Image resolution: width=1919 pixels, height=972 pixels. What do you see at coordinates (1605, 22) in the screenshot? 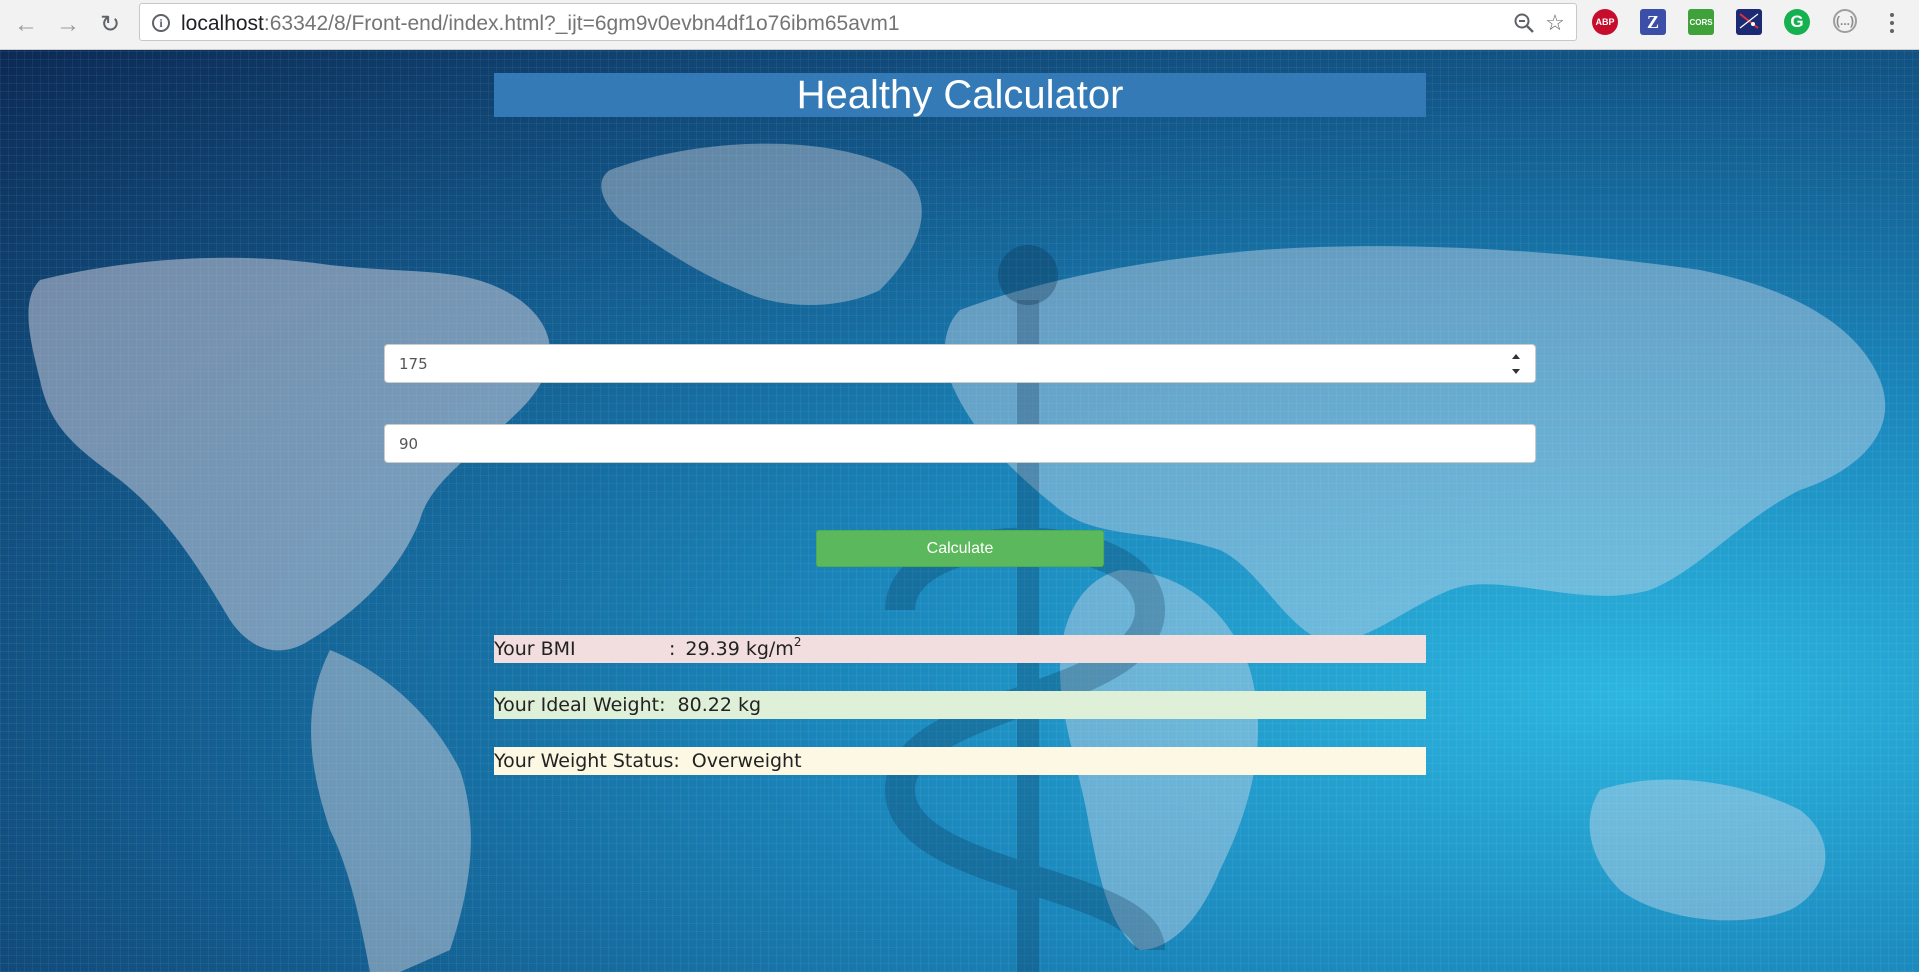
I see `adblock-extension-icon: ABP` at bounding box center [1605, 22].